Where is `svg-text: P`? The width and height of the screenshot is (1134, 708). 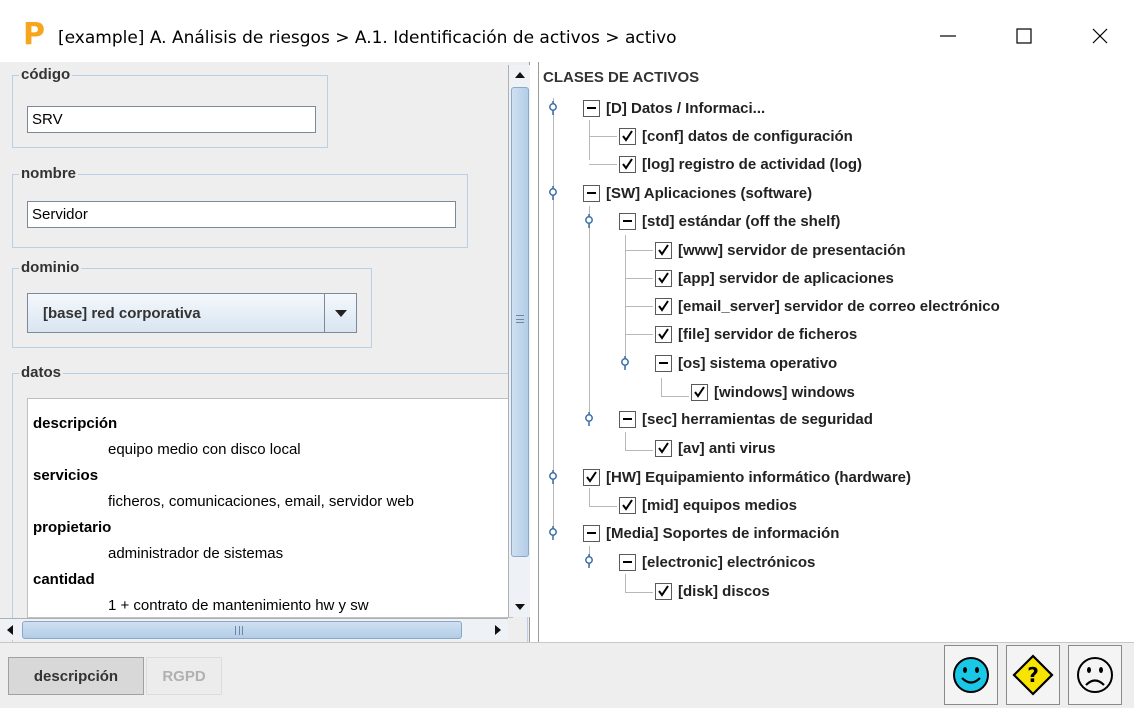
svg-text: P is located at coordinates (34, 33).